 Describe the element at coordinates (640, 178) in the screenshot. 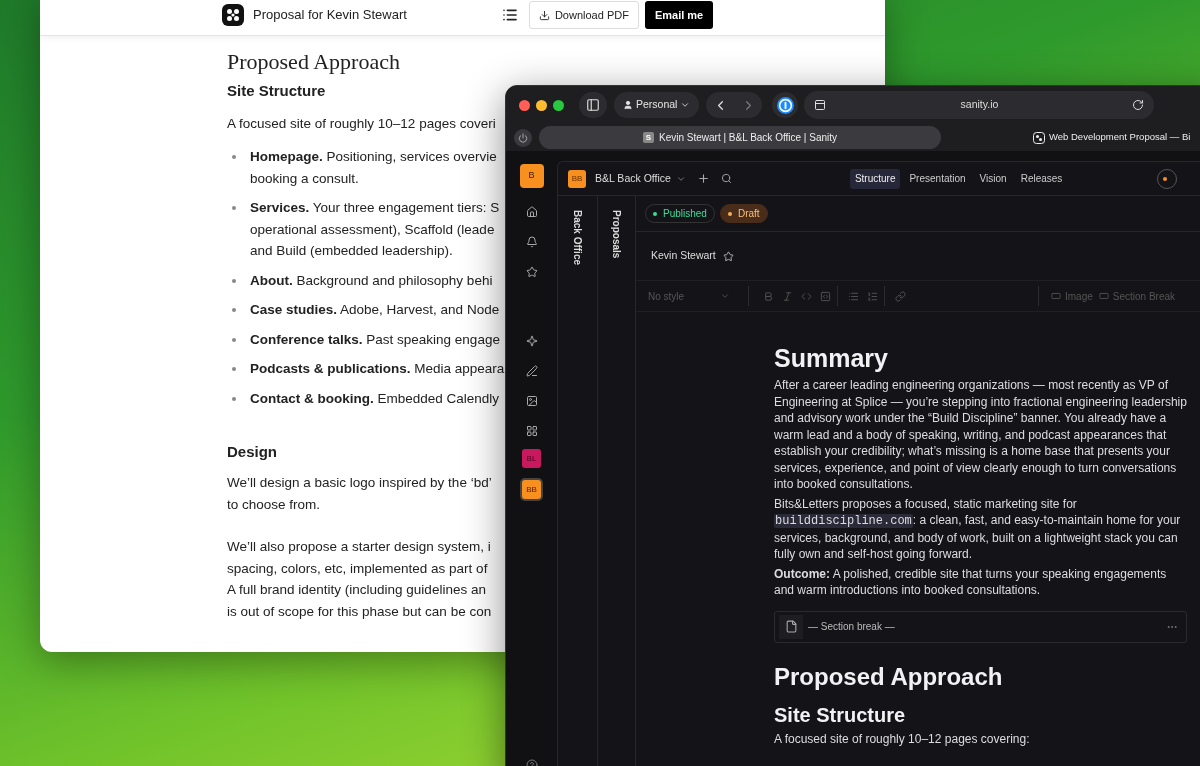

I see `workspace-selector: B&L Back Office` at that location.